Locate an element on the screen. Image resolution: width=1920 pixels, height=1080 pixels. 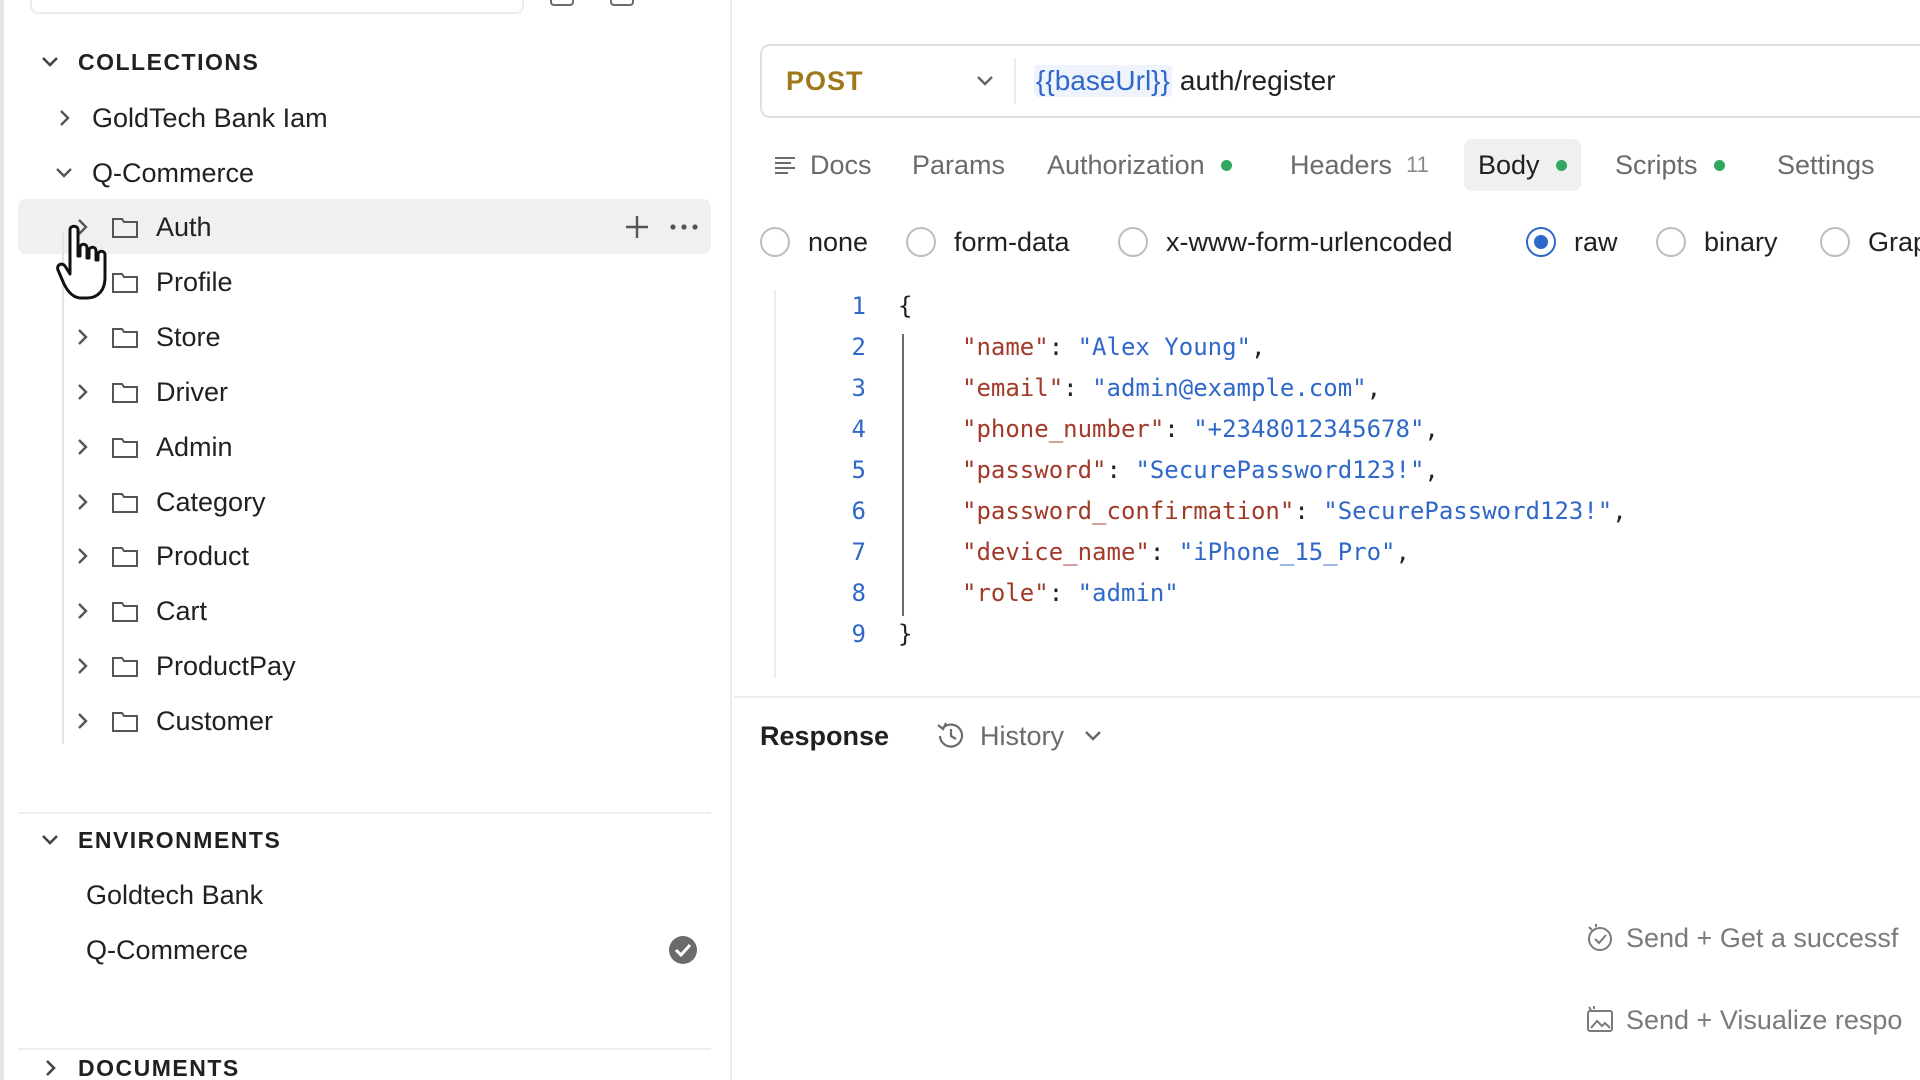
collection-goldtech: GoldTech Bank Iam is located at coordinates (189, 118).